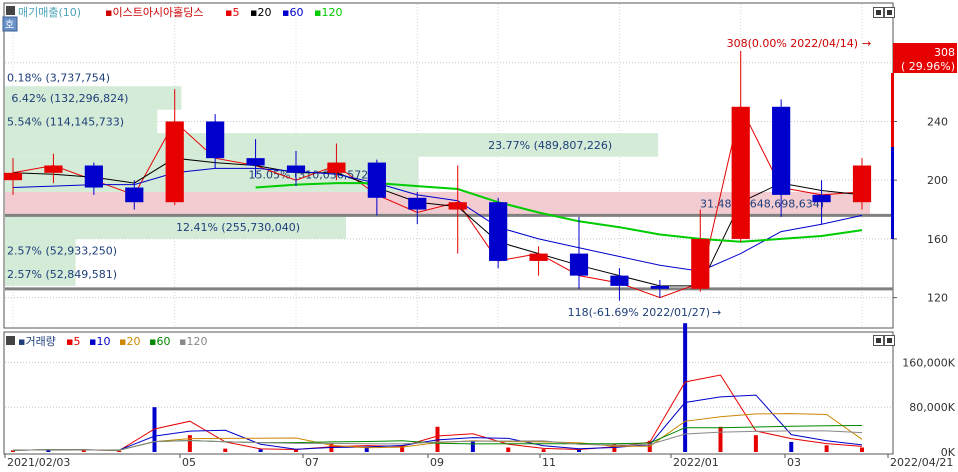 Image resolution: width=958 pixels, height=472 pixels. Describe the element at coordinates (928, 362) in the screenshot. I see `volume-axis-label: 160,000K` at that location.